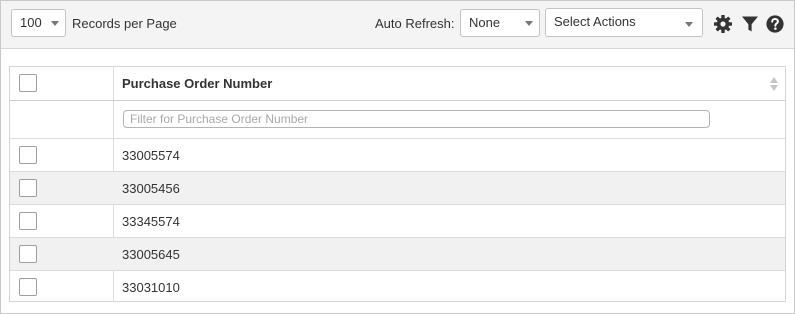 The width and height of the screenshot is (795, 314). Describe the element at coordinates (151, 287) in the screenshot. I see `purchase-order-number-cell: 33031010` at that location.